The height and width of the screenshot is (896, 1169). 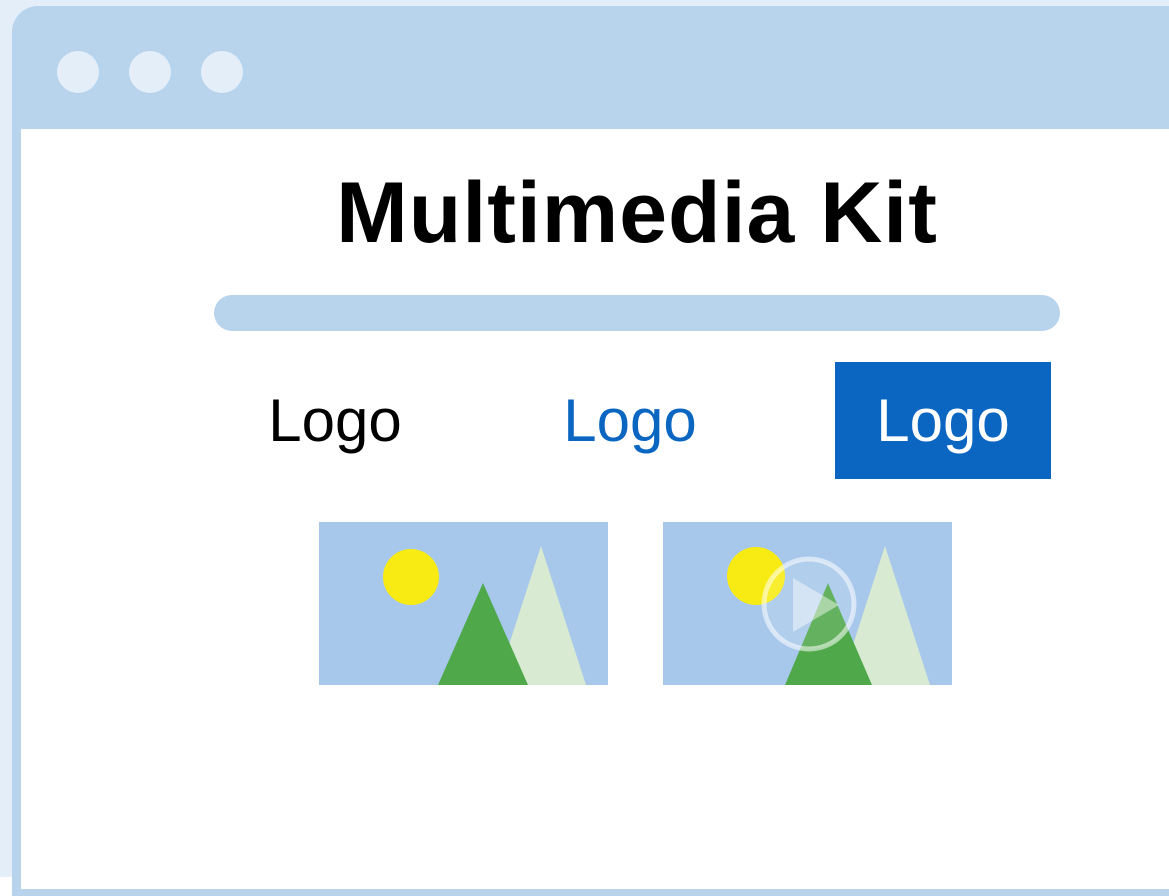 I want to click on title-underline-bar, so click(x=637, y=313).